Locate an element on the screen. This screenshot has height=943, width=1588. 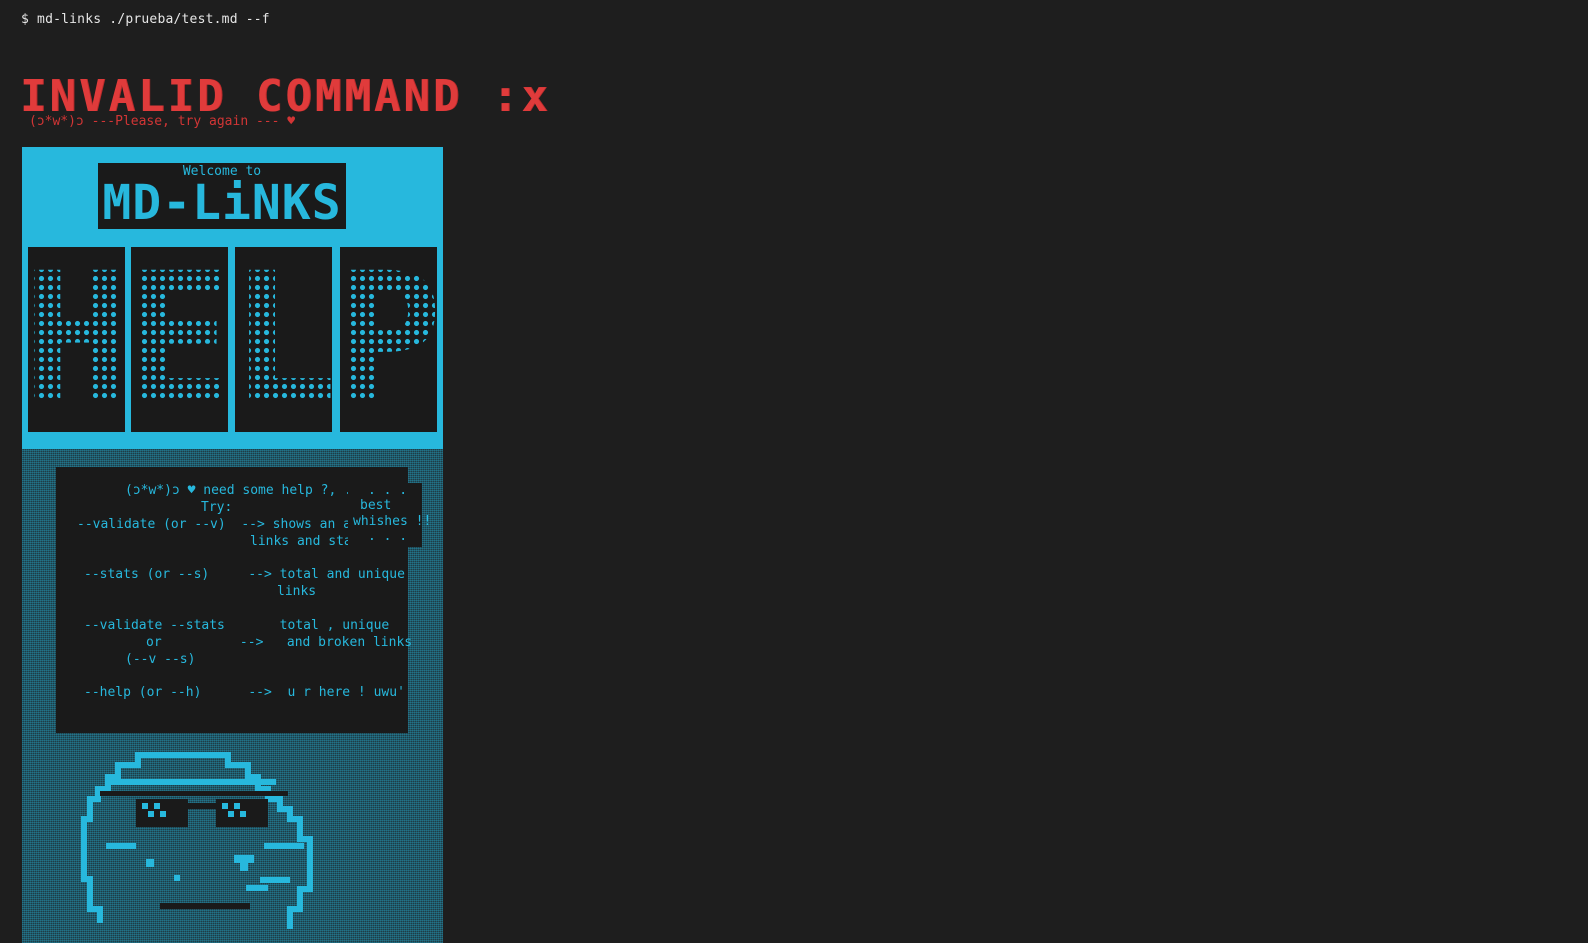
help-stats-option: --stats (or --s) --> total and unique is located at coordinates (244, 574).